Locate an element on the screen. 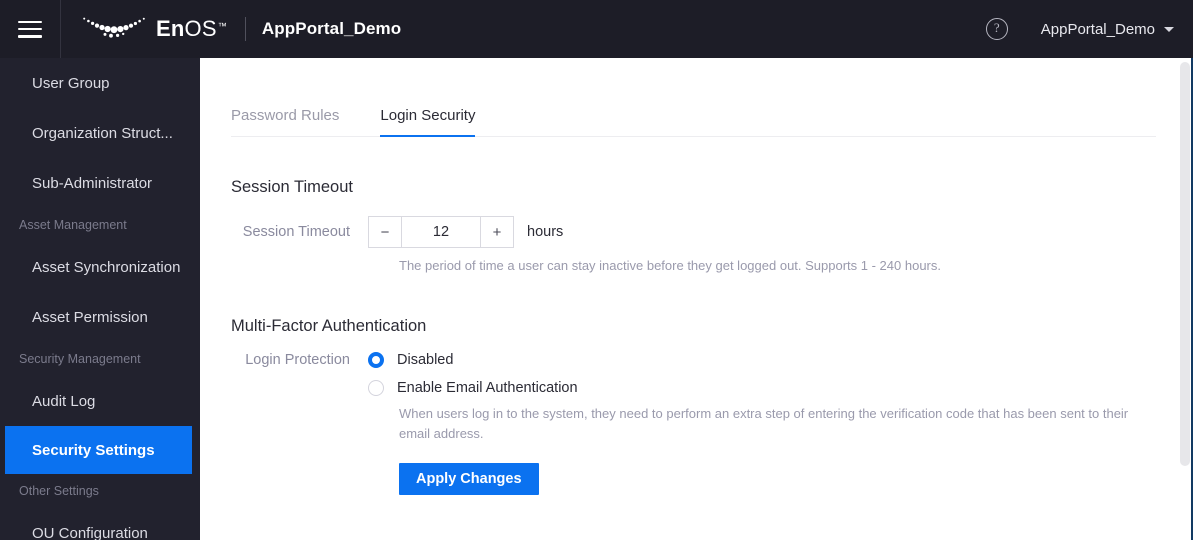 The width and height of the screenshot is (1193, 540). brand-en: En is located at coordinates (170, 28).